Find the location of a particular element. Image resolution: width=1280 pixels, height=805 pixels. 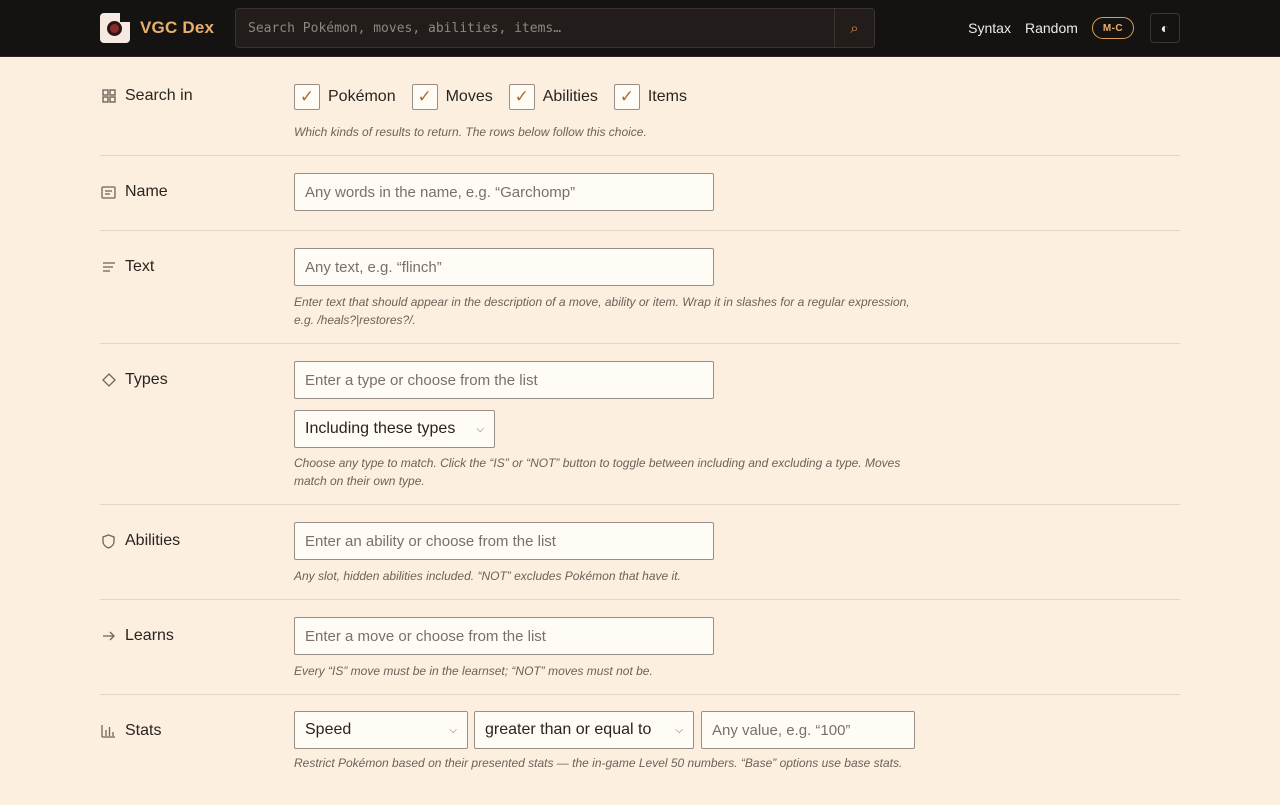

top-bar: VGC Dex ⌕ Syntax Random M-C ◐ is located at coordinates (640, 28).